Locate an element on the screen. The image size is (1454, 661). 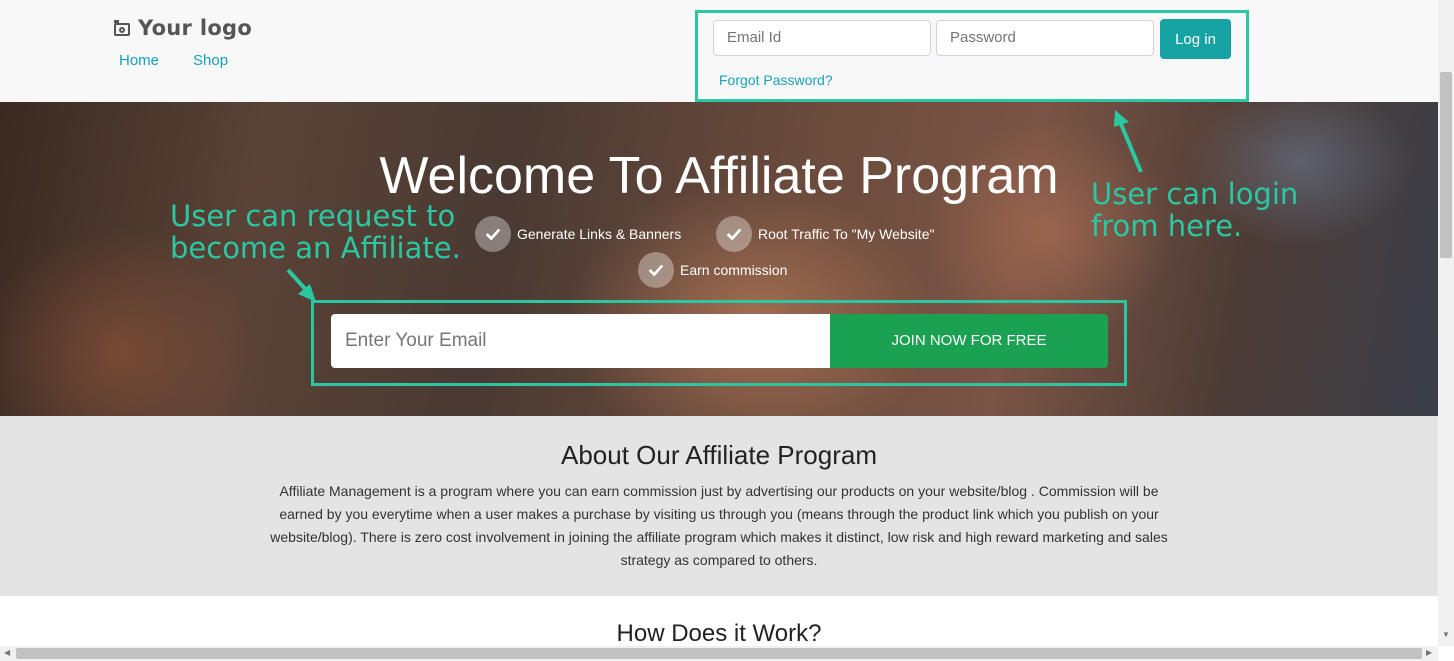
annotation-line: User can request to is located at coordinates (313, 216).